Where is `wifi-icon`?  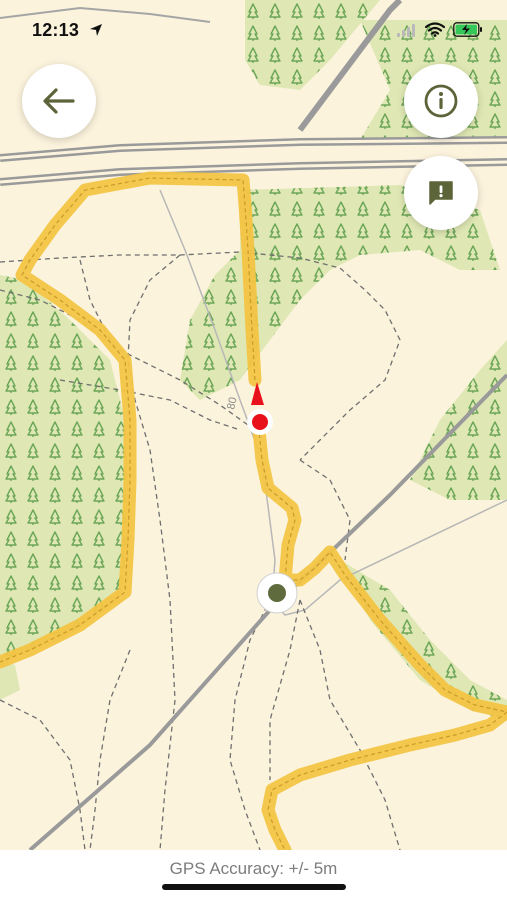 wifi-icon is located at coordinates (435, 29).